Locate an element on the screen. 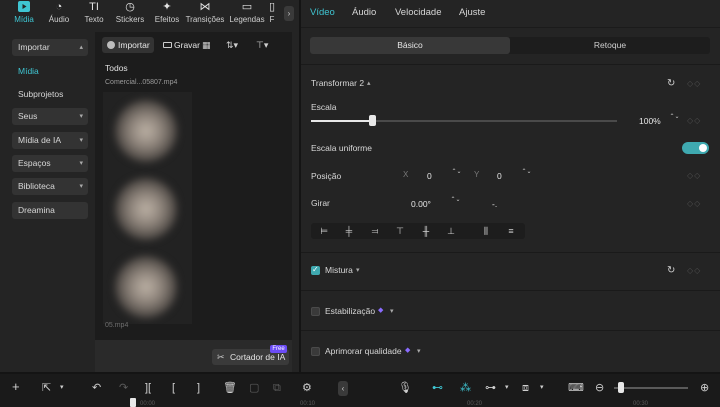 The width and height of the screenshot is (720, 407). media-thumbnail is located at coordinates (147, 208).